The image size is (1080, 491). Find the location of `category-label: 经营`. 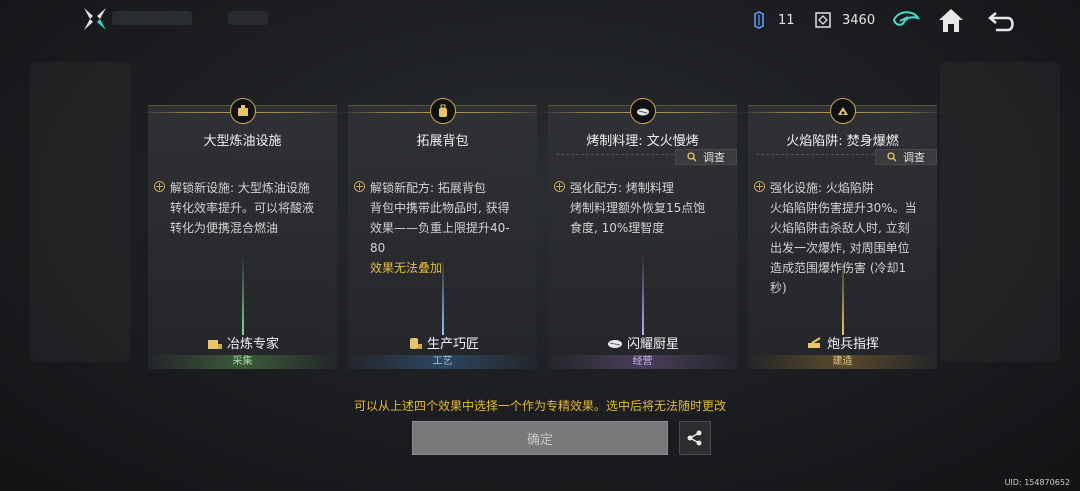

category-label: 经营 is located at coordinates (642, 361).